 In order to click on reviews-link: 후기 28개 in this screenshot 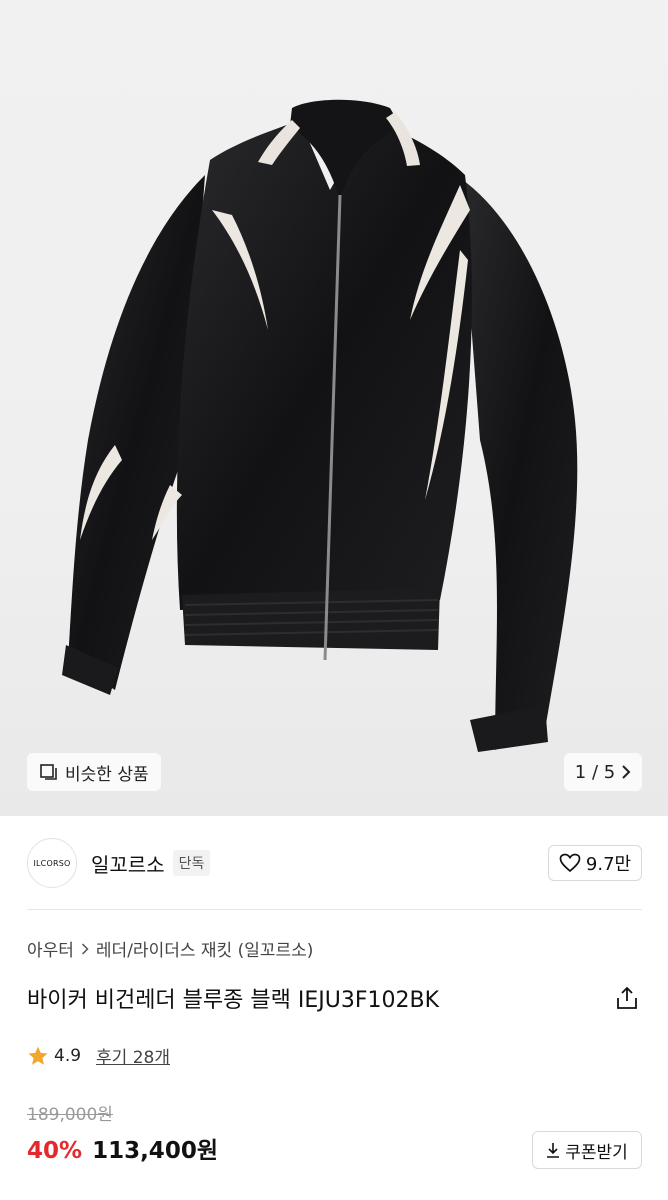, I will do `click(133, 1055)`.